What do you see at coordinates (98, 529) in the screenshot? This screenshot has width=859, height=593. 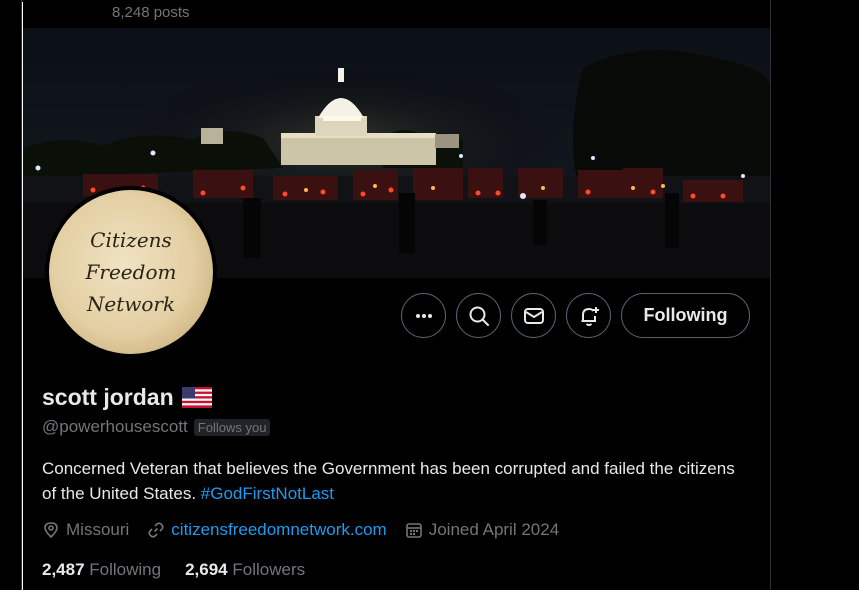 I see `location-text: Missouri` at bounding box center [98, 529].